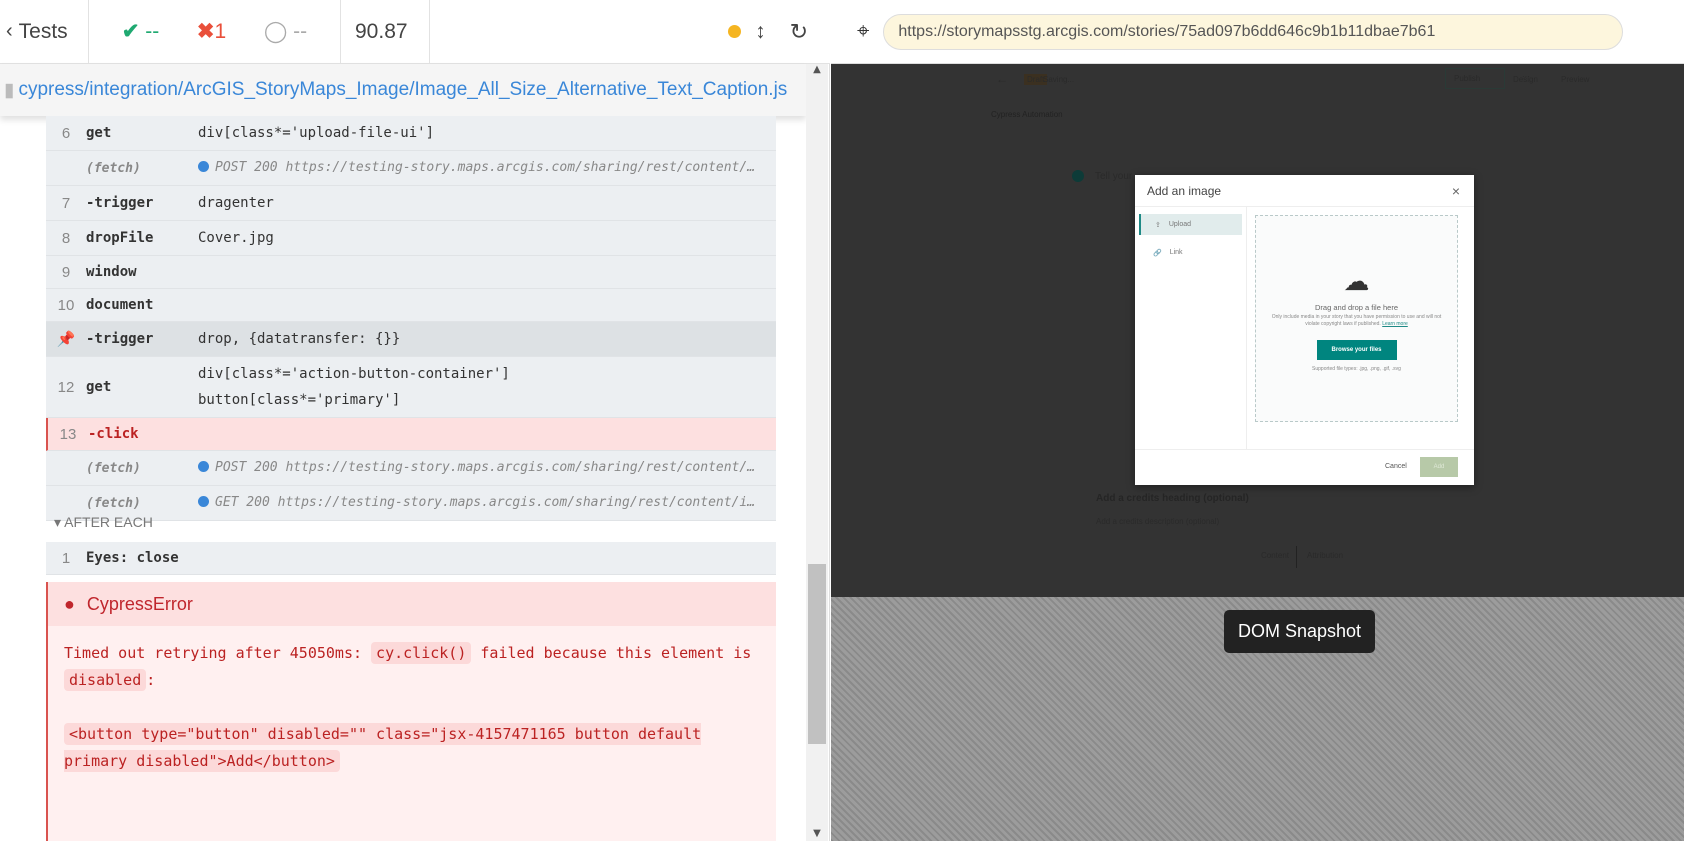 The height and width of the screenshot is (841, 1684). Describe the element at coordinates (44, 32) in the screenshot. I see `tests-back-button: ‹ Tests` at that location.